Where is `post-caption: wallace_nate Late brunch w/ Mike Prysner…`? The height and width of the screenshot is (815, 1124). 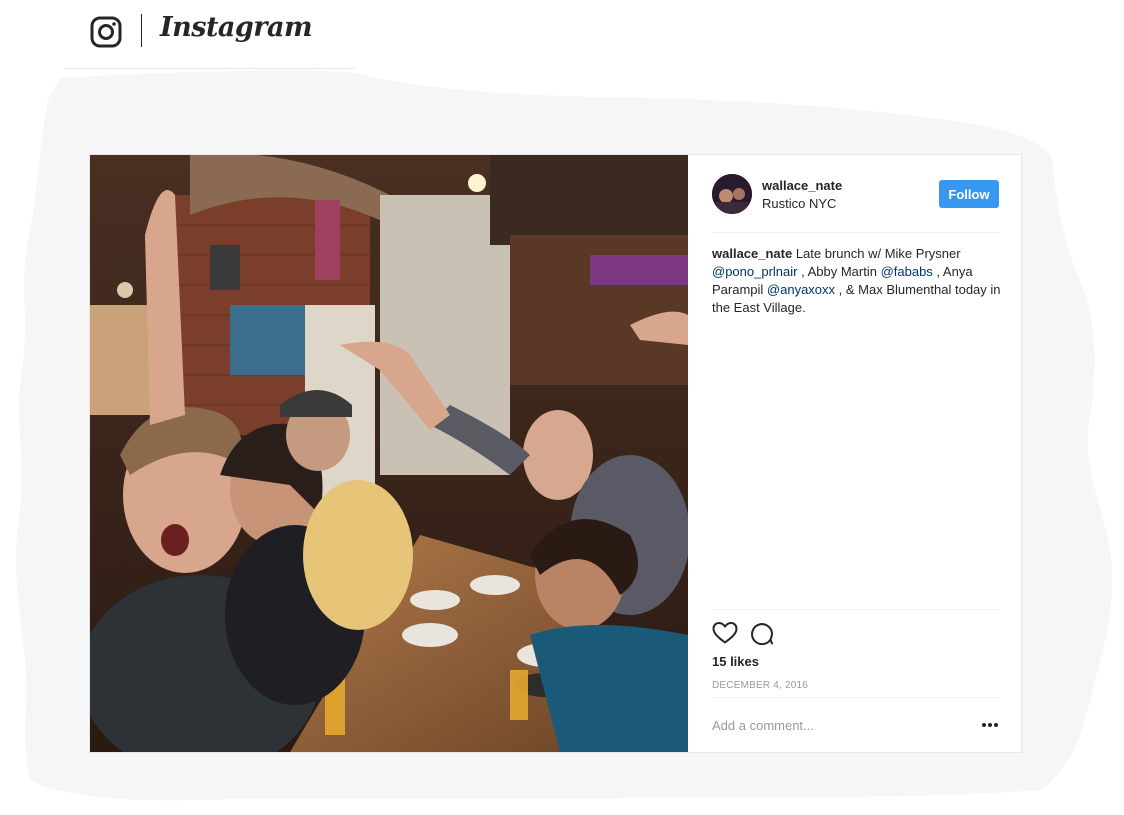
post-caption: wallace_nate Late brunch w/ Mike Prysner… is located at coordinates (857, 281).